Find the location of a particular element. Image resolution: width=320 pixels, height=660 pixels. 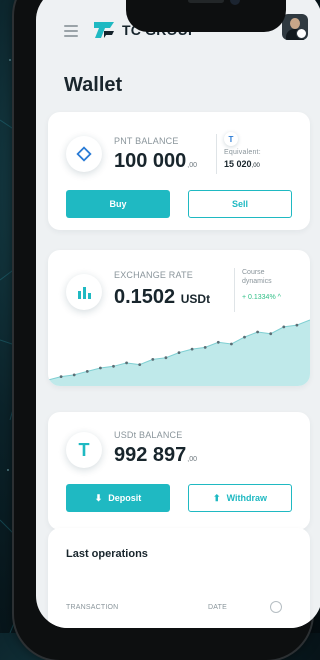

usdt-balance-value: 992 897,00 is located at coordinates (156, 455).